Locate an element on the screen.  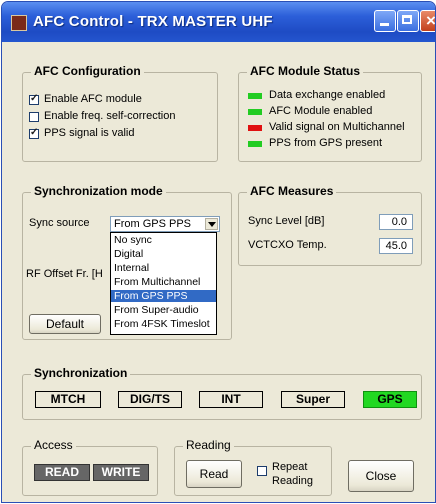
close-icon: × is located at coordinates (431, 20).